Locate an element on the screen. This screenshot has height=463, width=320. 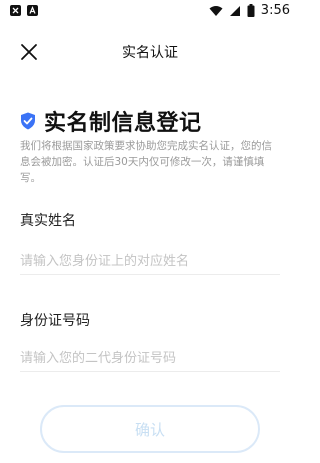
wifi-icon is located at coordinates (216, 10).